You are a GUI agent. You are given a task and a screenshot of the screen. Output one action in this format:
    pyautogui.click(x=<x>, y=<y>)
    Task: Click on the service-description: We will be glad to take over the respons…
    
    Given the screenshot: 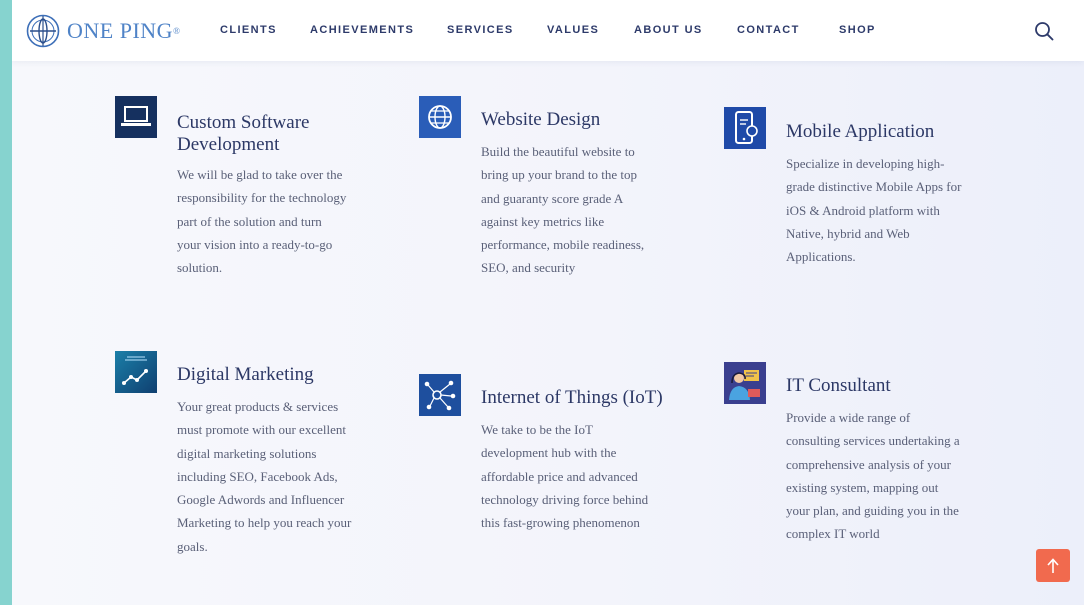 What is the action you would take?
    pyautogui.click(x=262, y=221)
    